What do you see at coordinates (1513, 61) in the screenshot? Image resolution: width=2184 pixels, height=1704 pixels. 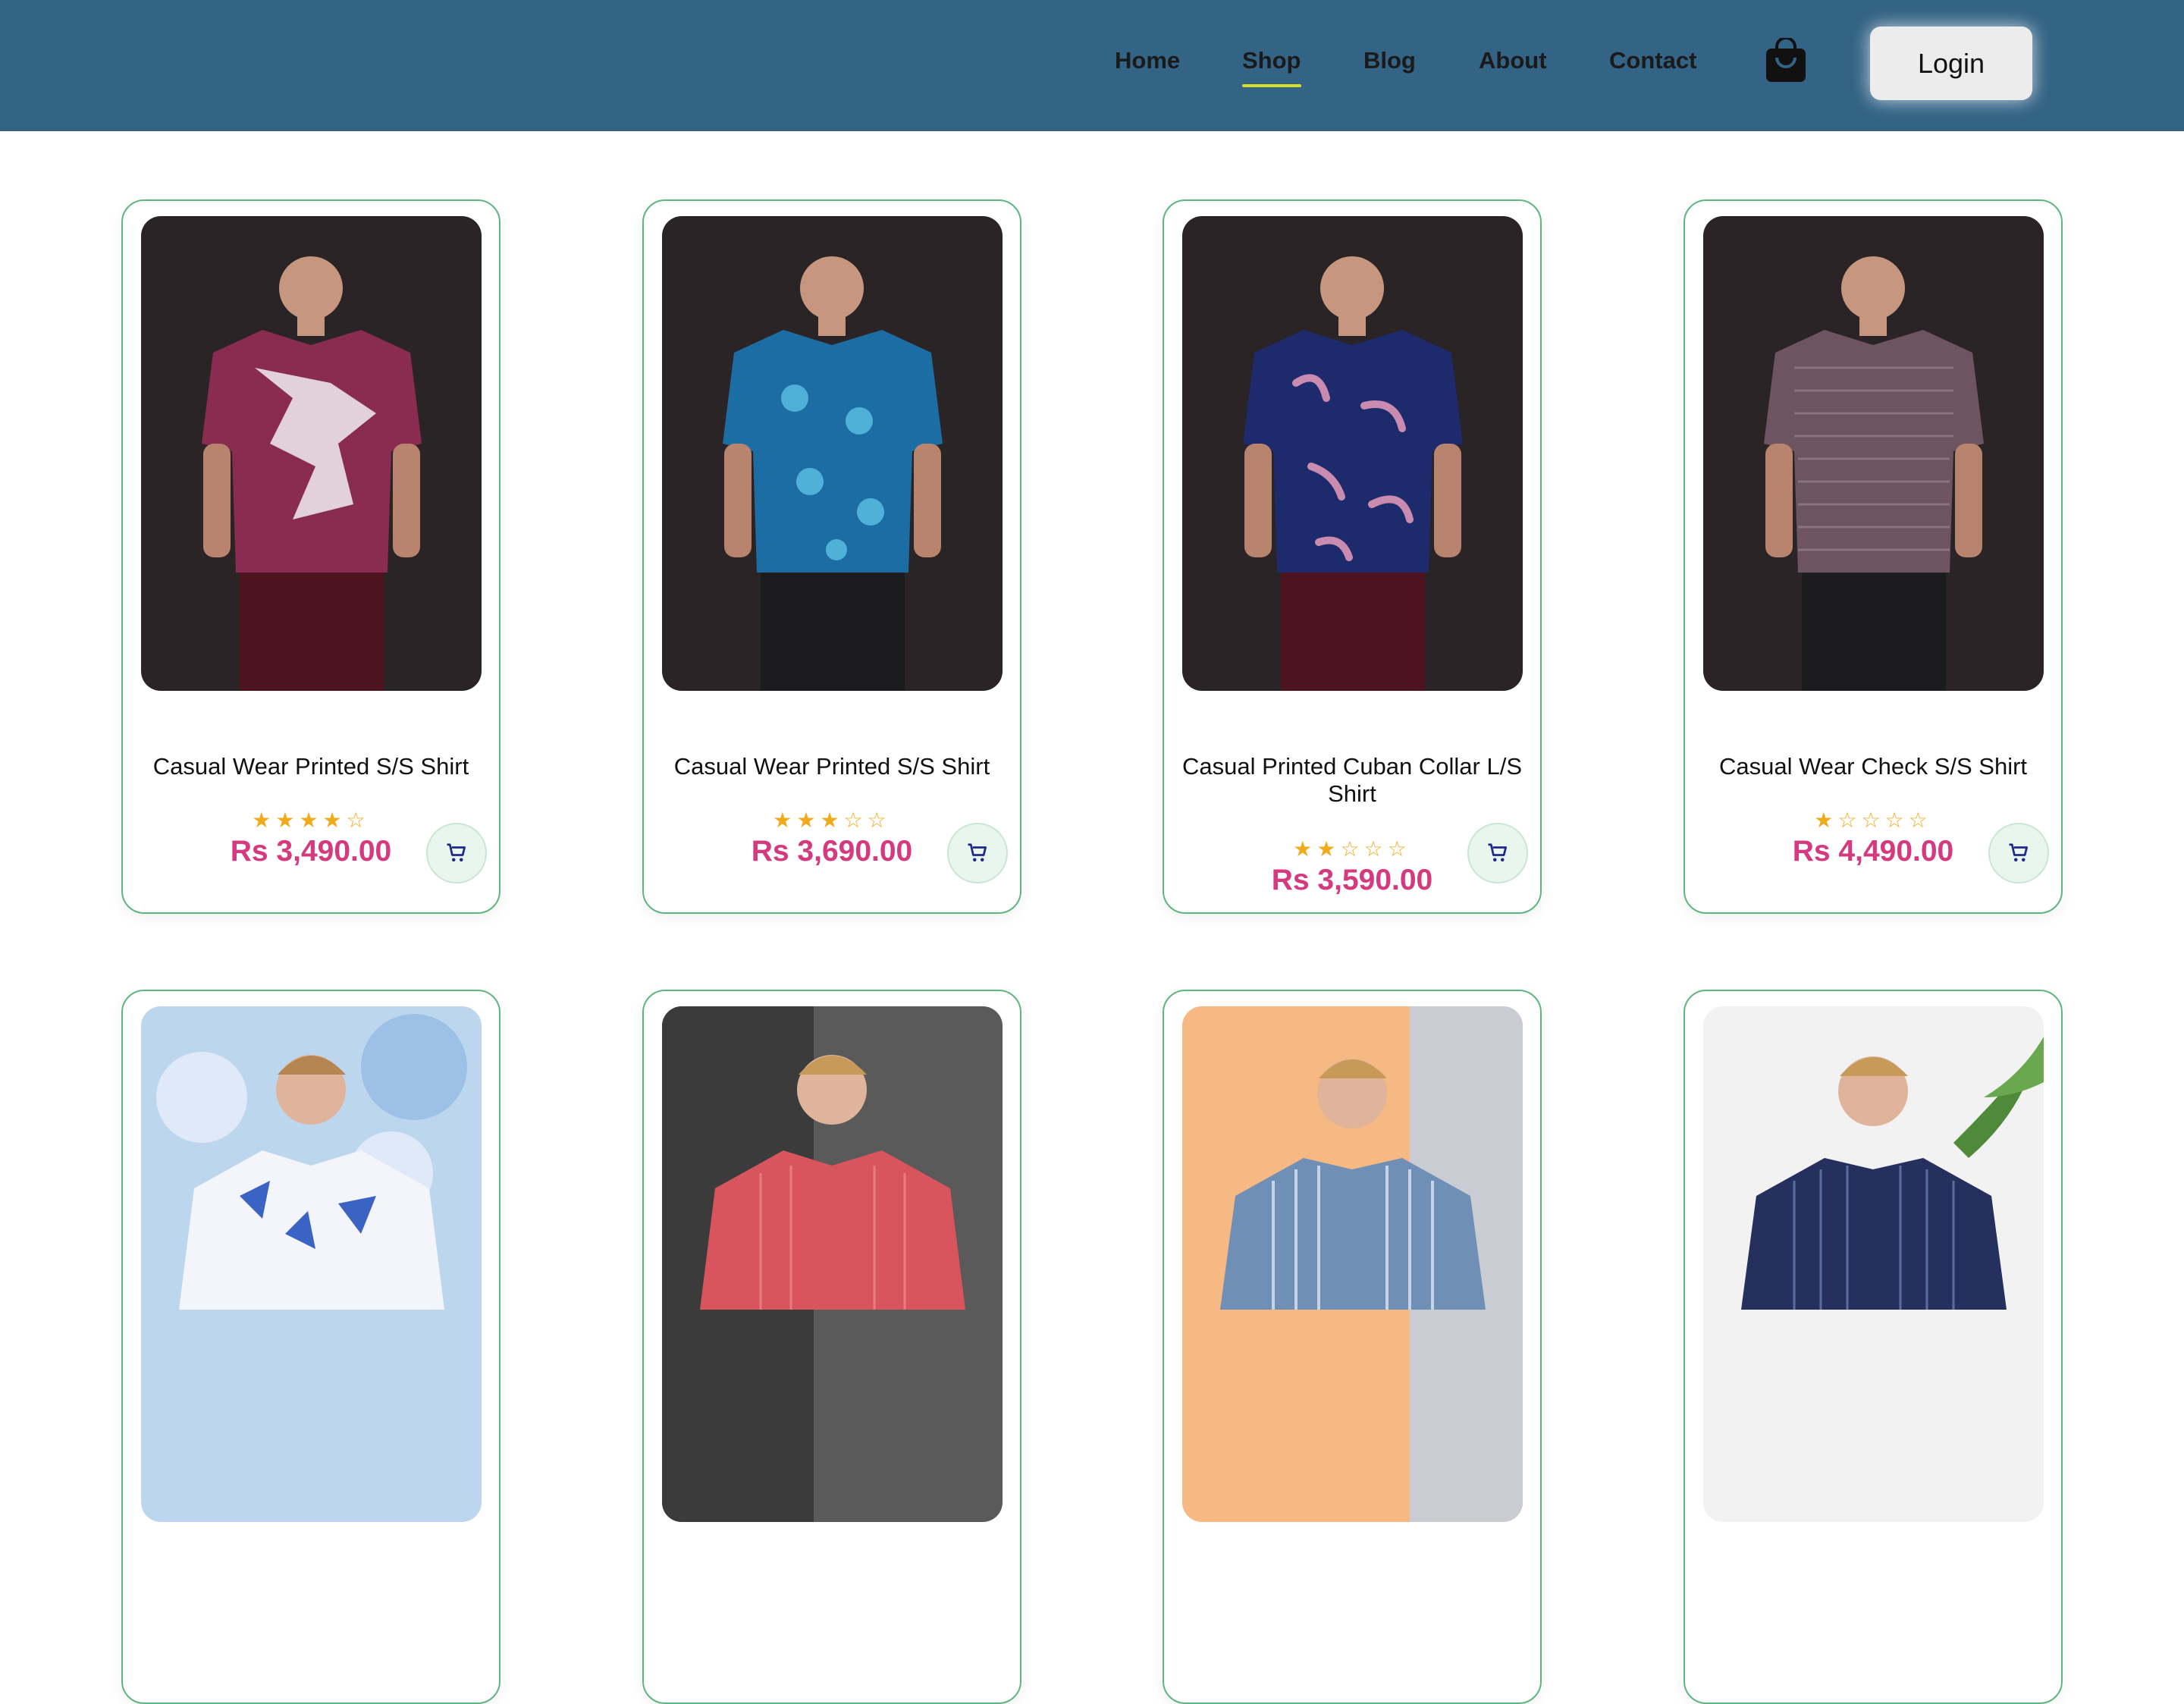 I see `nav-about: About` at bounding box center [1513, 61].